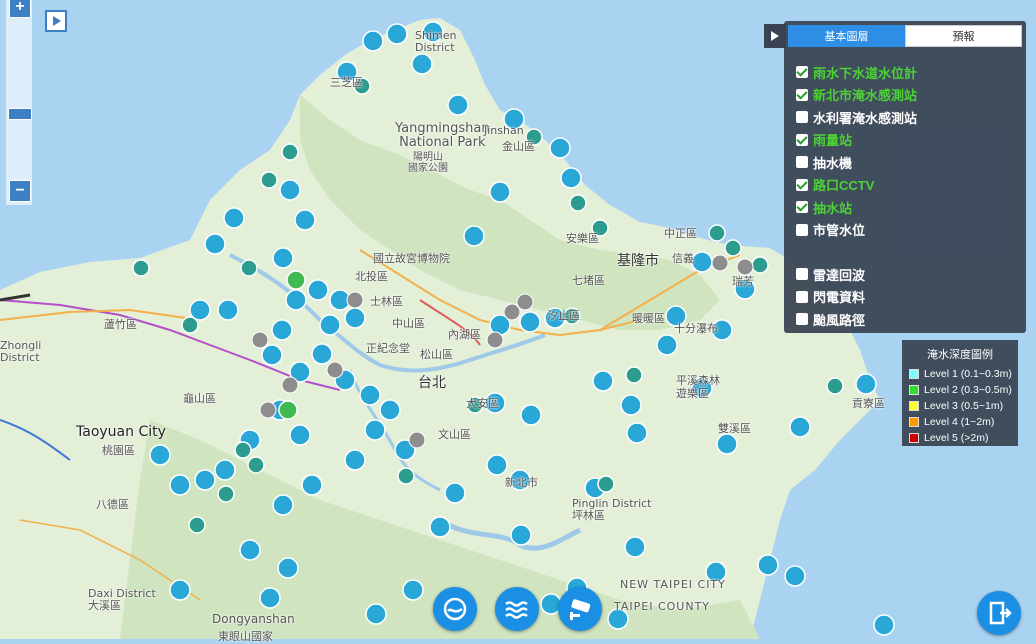  What do you see at coordinates (868, 403) in the screenshot?
I see `map-label-gongliao: 貢寮區` at bounding box center [868, 403].